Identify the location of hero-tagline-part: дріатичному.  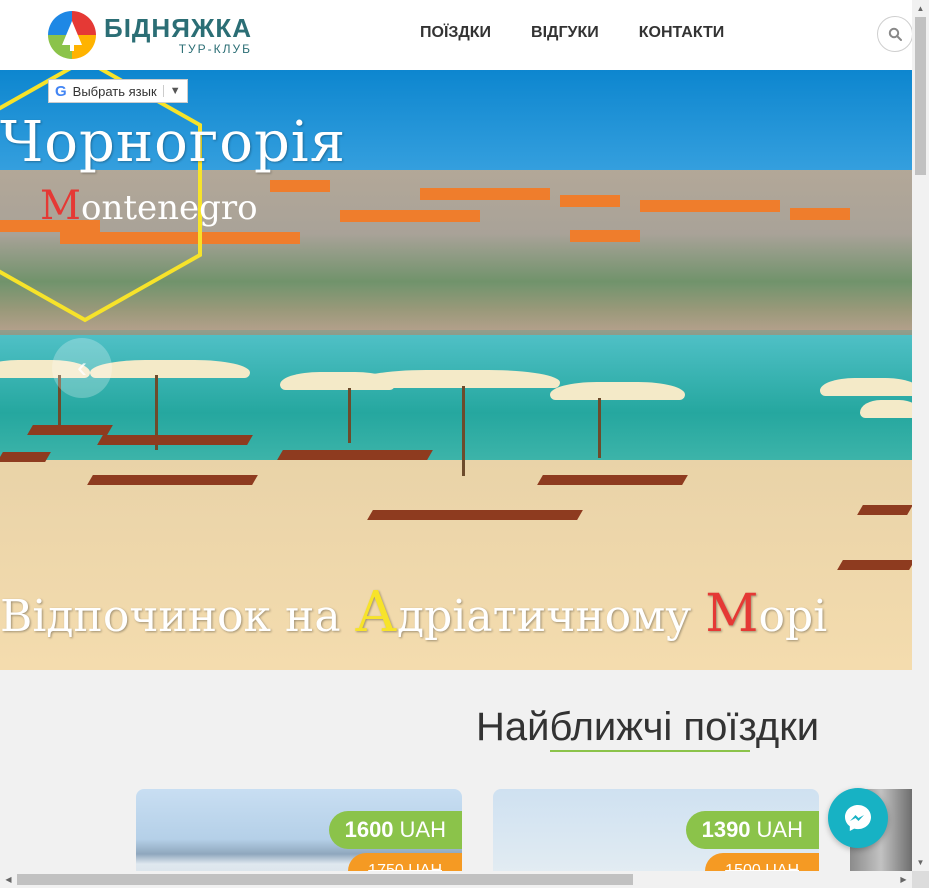
(551, 616).